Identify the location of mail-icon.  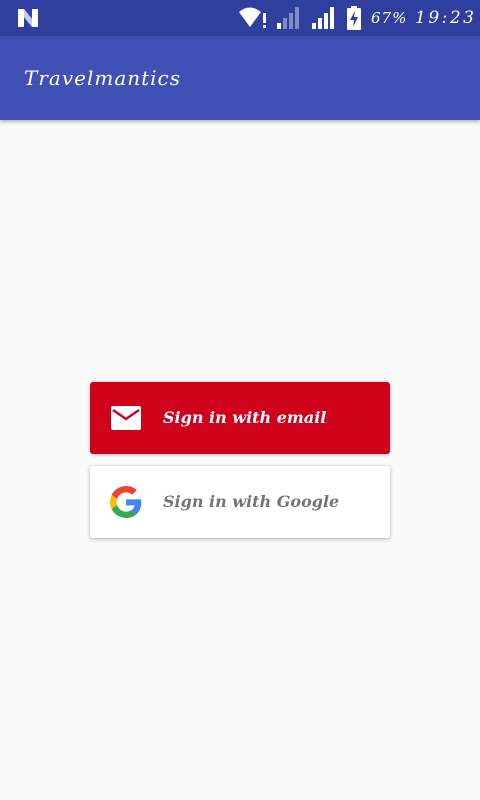
(126, 418).